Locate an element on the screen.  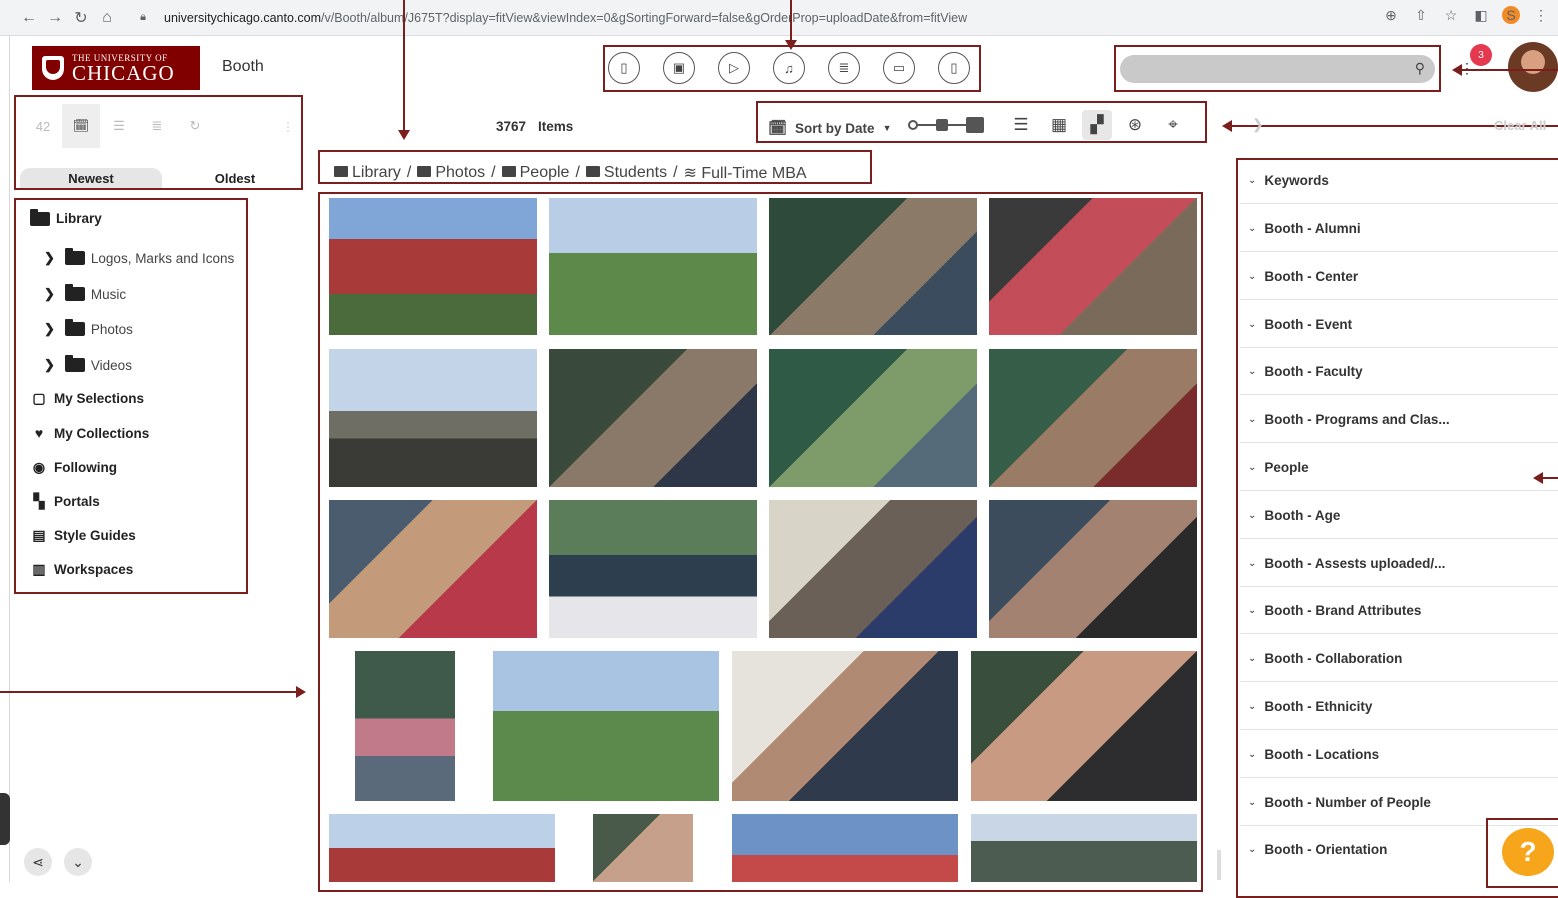
image-icon: ▣ is located at coordinates (679, 68).